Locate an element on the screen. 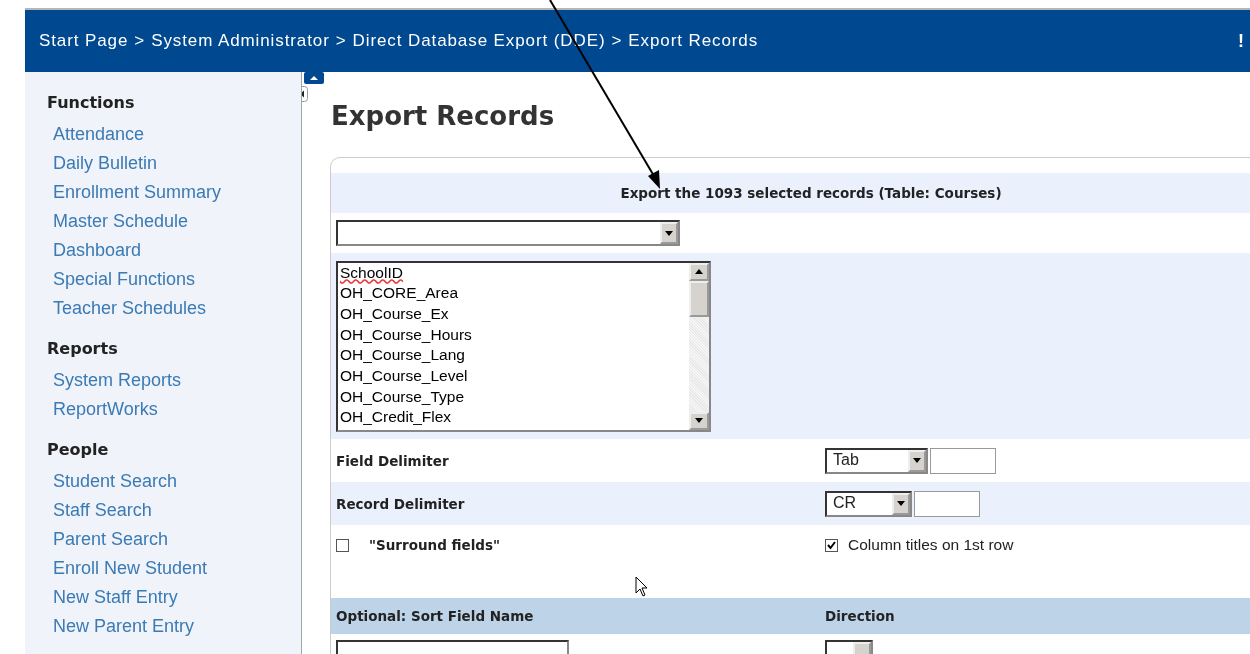 The width and height of the screenshot is (1250, 654). export-heading: Export the 1093 selected records (Table: Courses) is located at coordinates (811, 193).